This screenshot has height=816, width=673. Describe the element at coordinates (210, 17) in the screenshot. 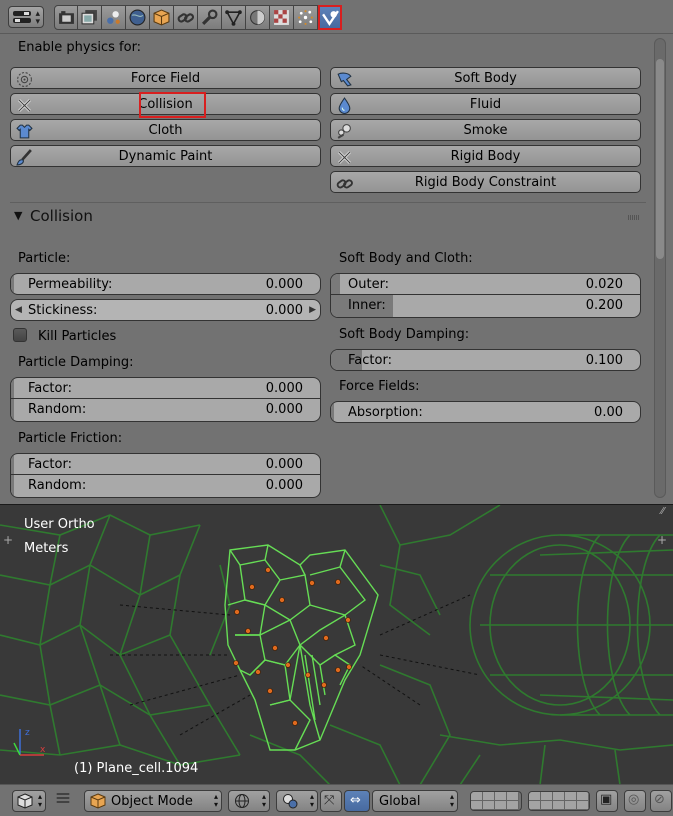

I see `tab-modifiers` at that location.